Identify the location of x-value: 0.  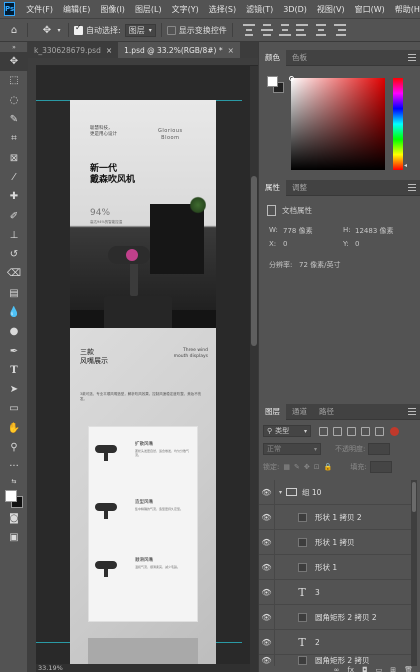
(285, 244).